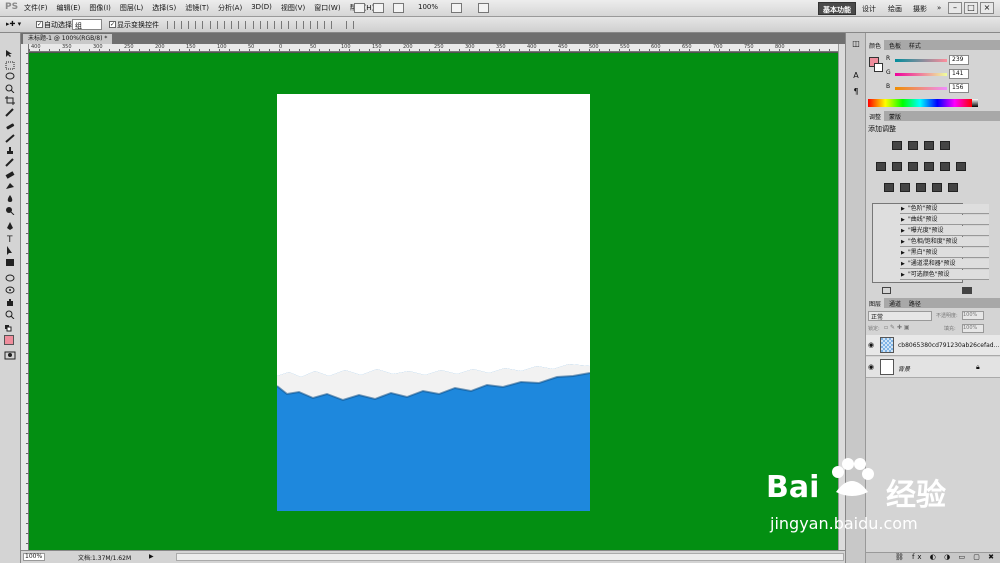  Describe the element at coordinates (913, 145) in the screenshot. I see `levels-icon` at that location.